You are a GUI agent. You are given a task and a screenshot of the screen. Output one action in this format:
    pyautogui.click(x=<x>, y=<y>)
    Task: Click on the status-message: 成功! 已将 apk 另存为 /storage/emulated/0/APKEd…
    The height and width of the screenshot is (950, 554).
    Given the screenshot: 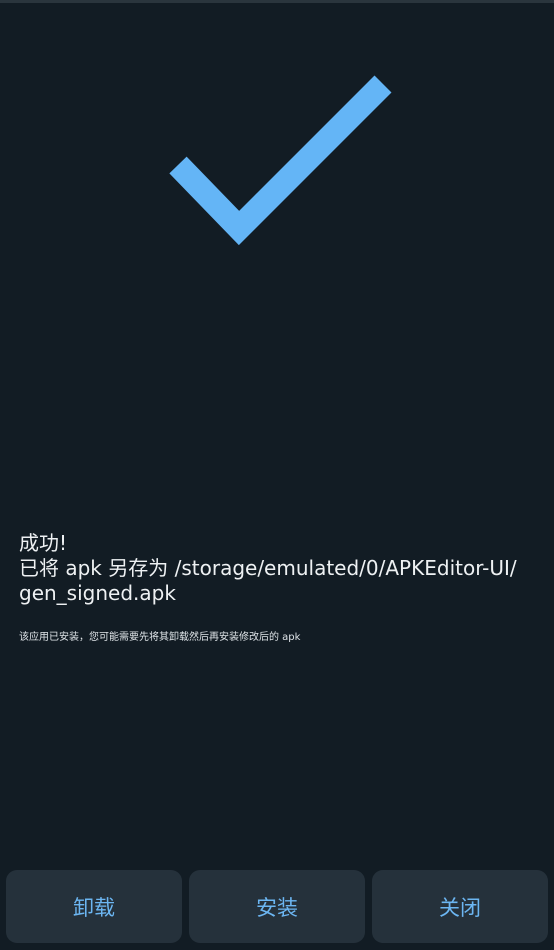 What is the action you would take?
    pyautogui.click(x=279, y=568)
    